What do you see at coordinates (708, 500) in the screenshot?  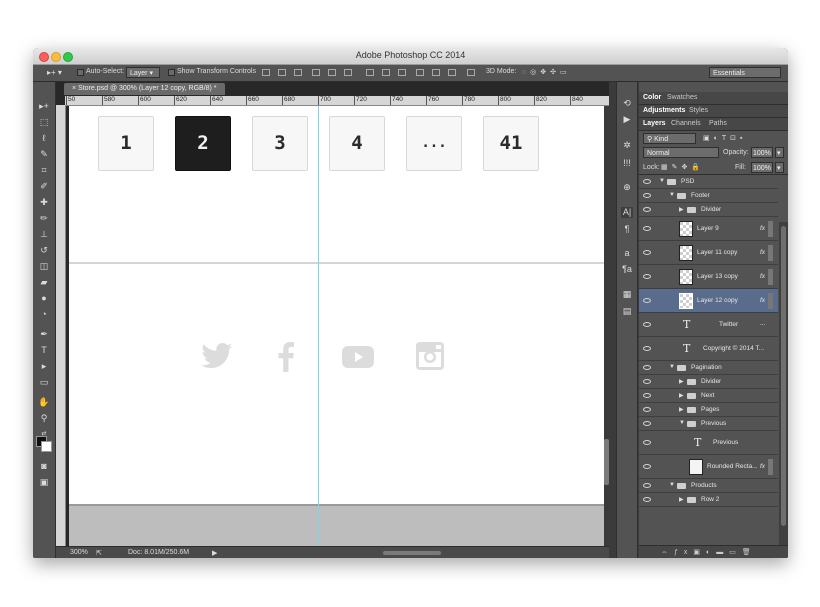 I see `layer-row-row2: ▶ Row 2` at bounding box center [708, 500].